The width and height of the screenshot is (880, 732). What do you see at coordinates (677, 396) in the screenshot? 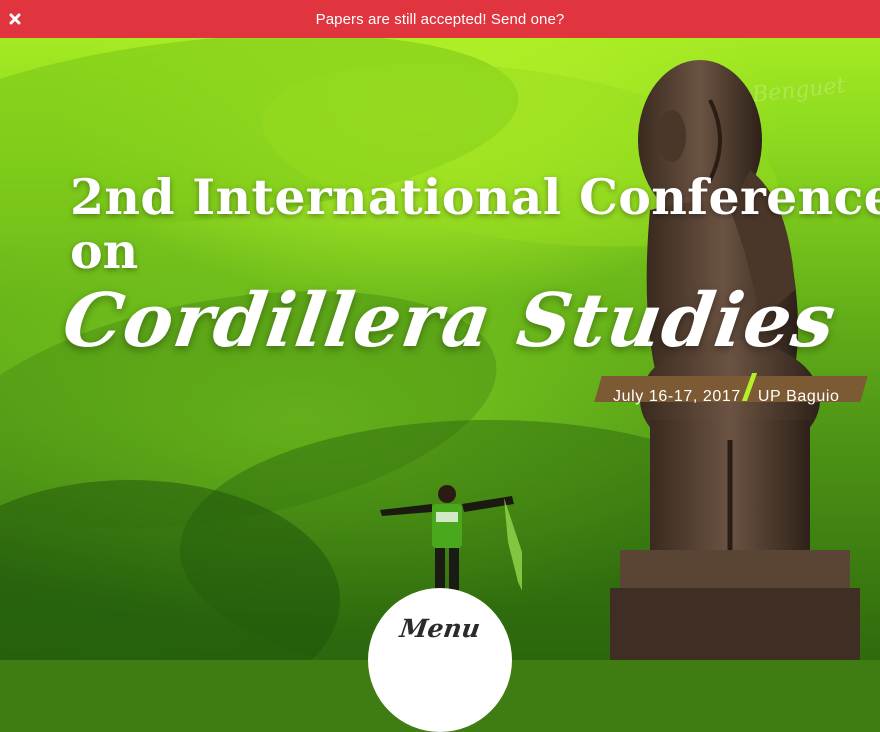
I see `event-date: July 16-17, 2017` at bounding box center [677, 396].